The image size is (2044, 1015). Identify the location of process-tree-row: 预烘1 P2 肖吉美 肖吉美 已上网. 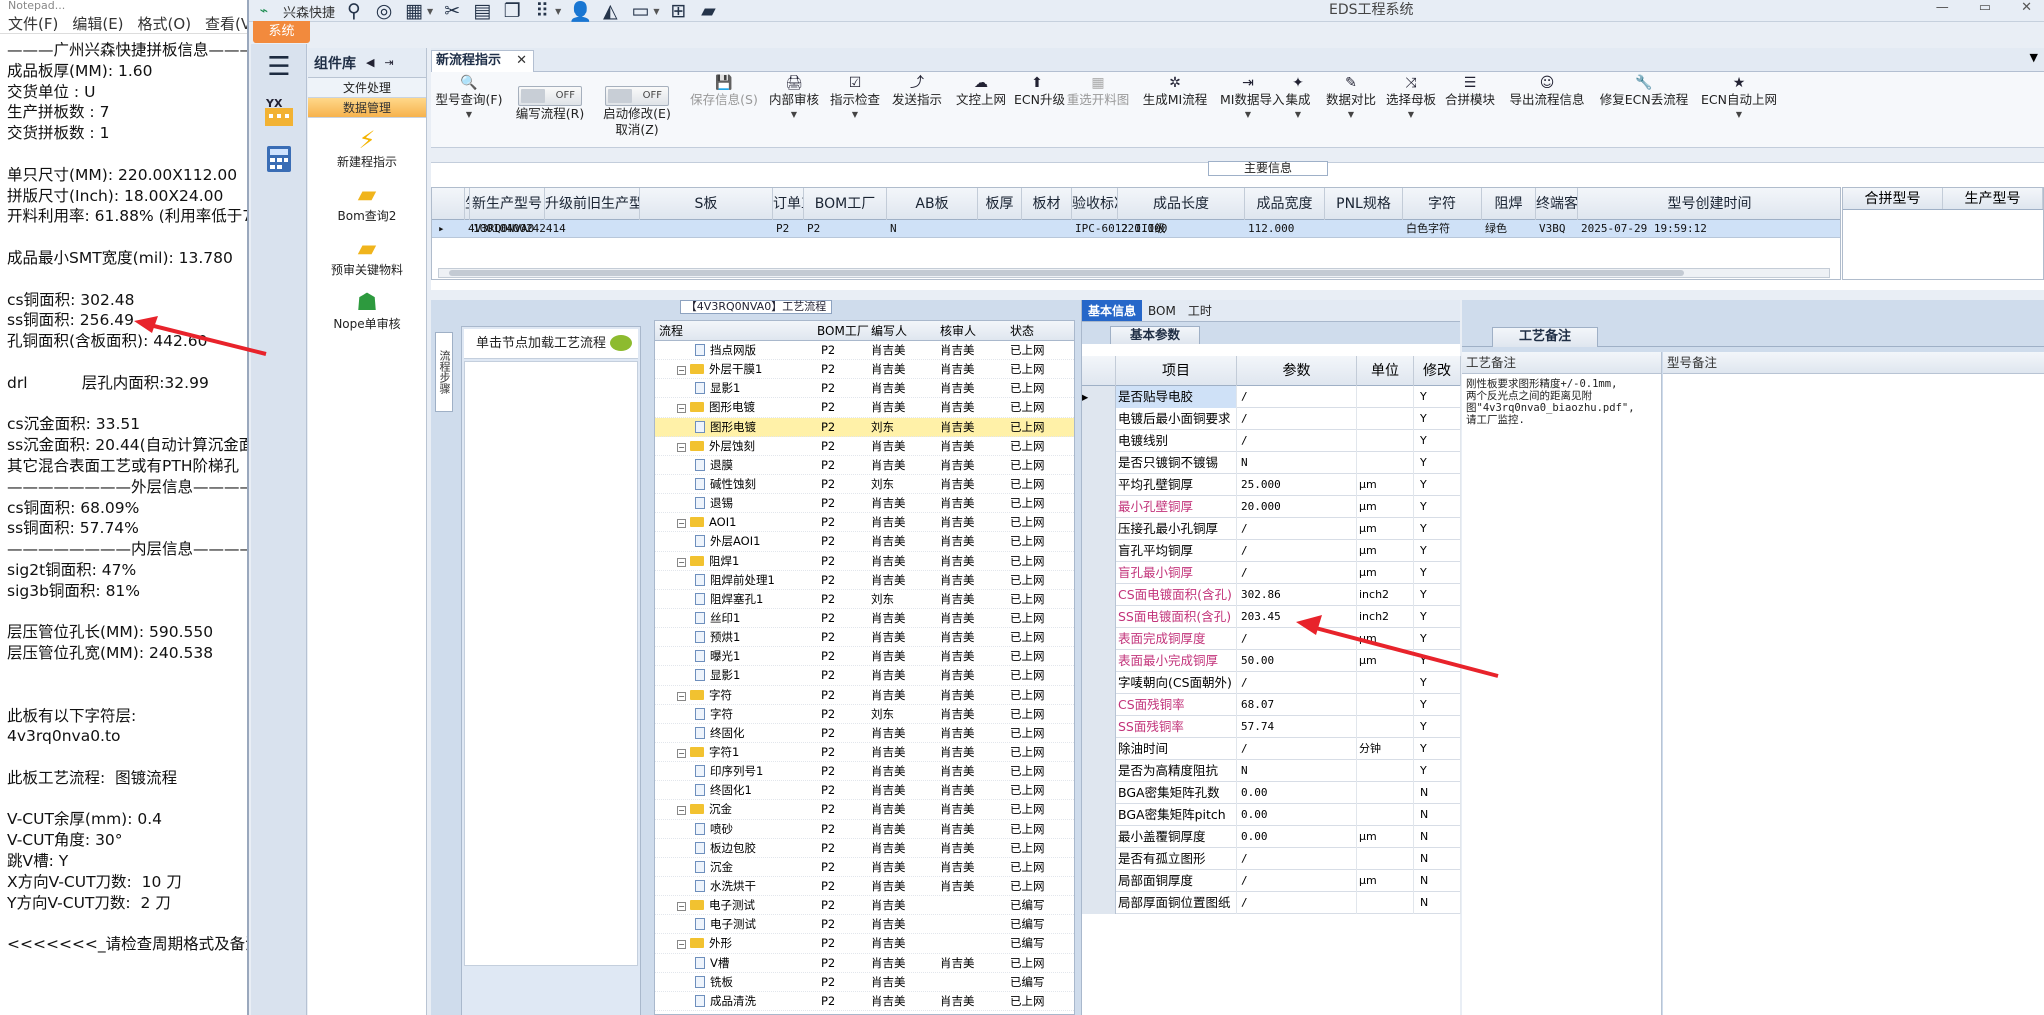
(864, 638).